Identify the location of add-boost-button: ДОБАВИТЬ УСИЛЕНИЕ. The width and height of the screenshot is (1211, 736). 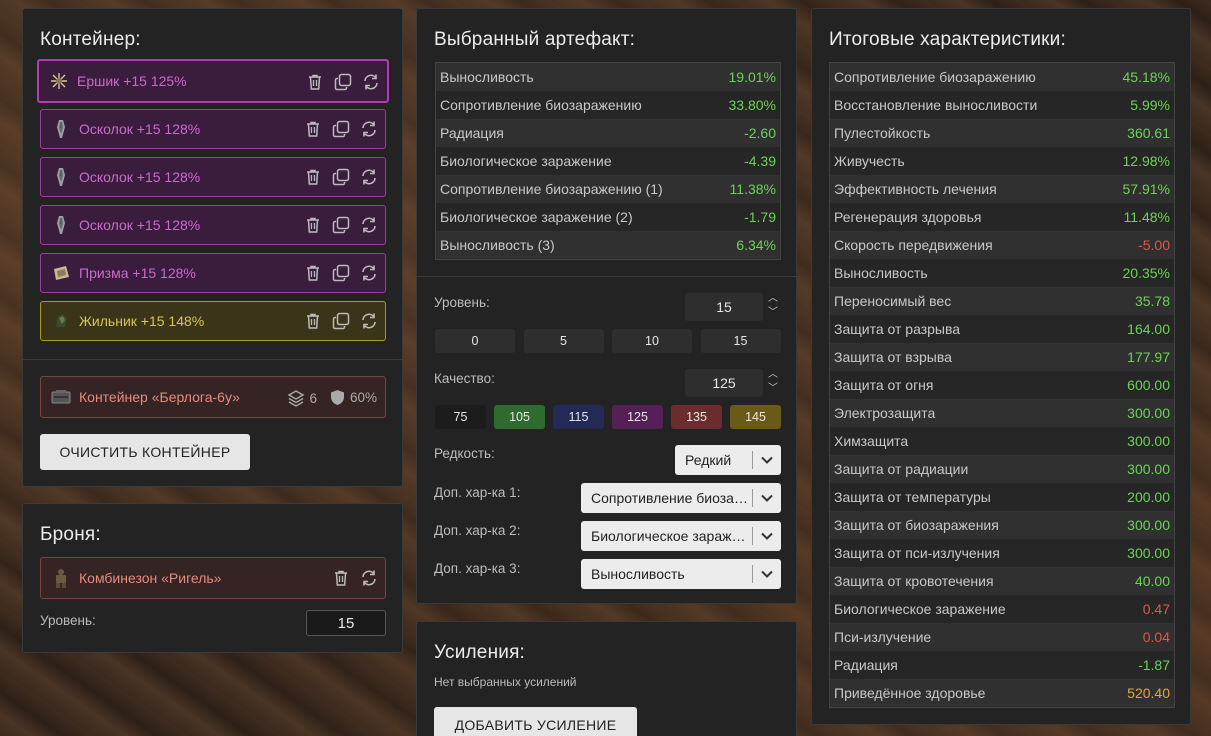
(535, 721).